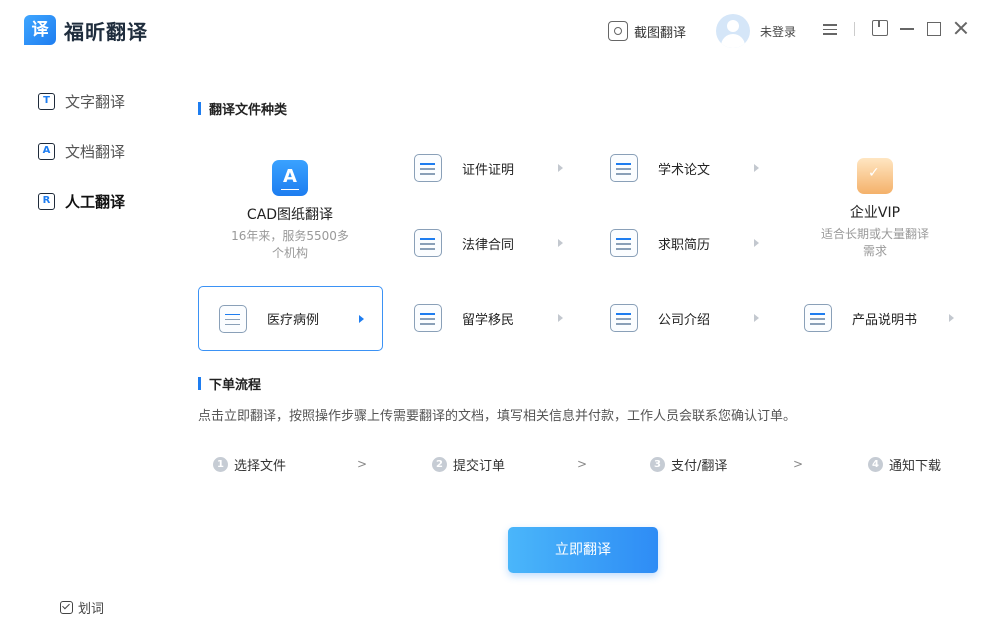  I want to click on globe-icon, so click(428, 318).